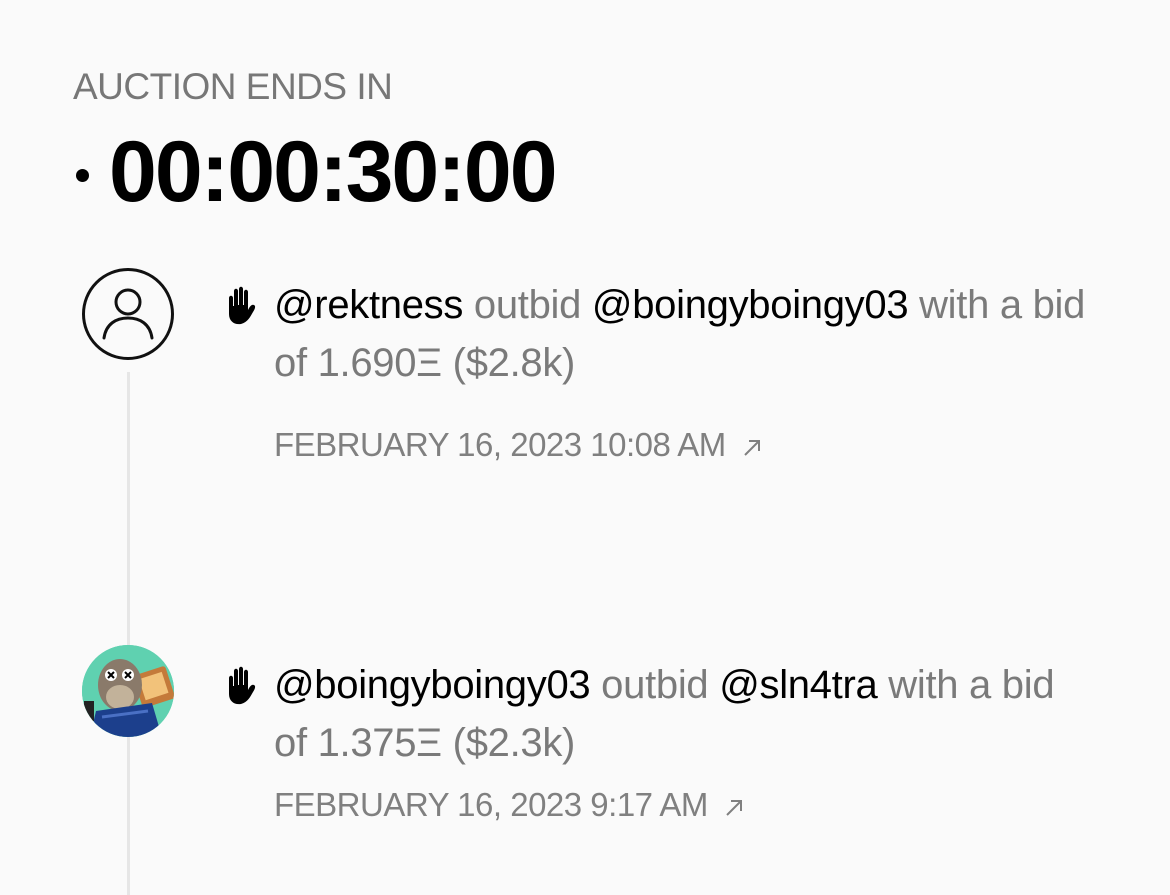 The height and width of the screenshot is (895, 1170). What do you see at coordinates (500, 444) in the screenshot?
I see `timestamp-text: FEBRUARY 16, 2023 10:08 AM` at bounding box center [500, 444].